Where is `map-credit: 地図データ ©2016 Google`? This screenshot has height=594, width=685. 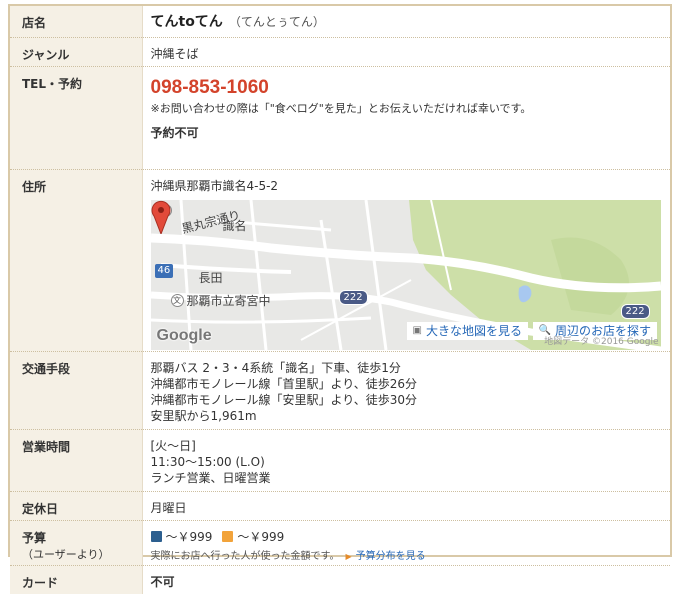 map-credit: 地図データ ©2016 Google is located at coordinates (601, 341).